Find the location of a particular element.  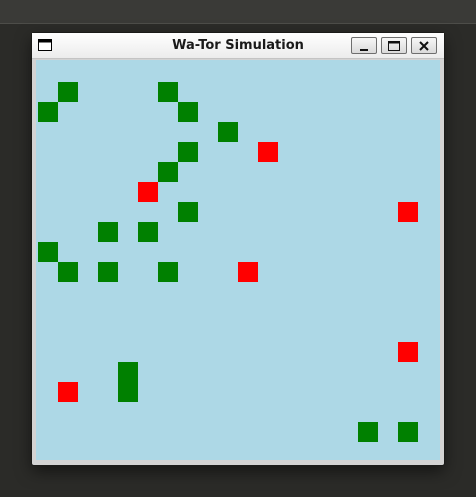

maximize-button is located at coordinates (394, 45).